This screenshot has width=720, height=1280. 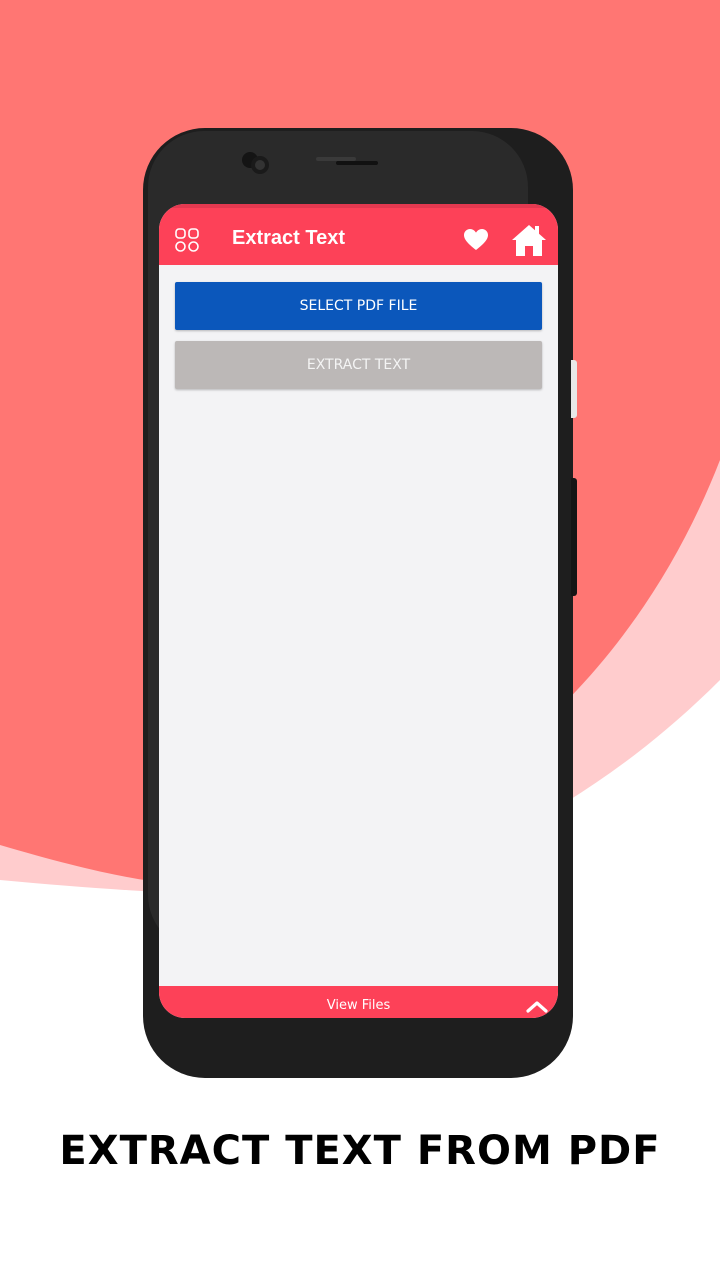 I want to click on app-bar: Extract Text, so click(x=358, y=234).